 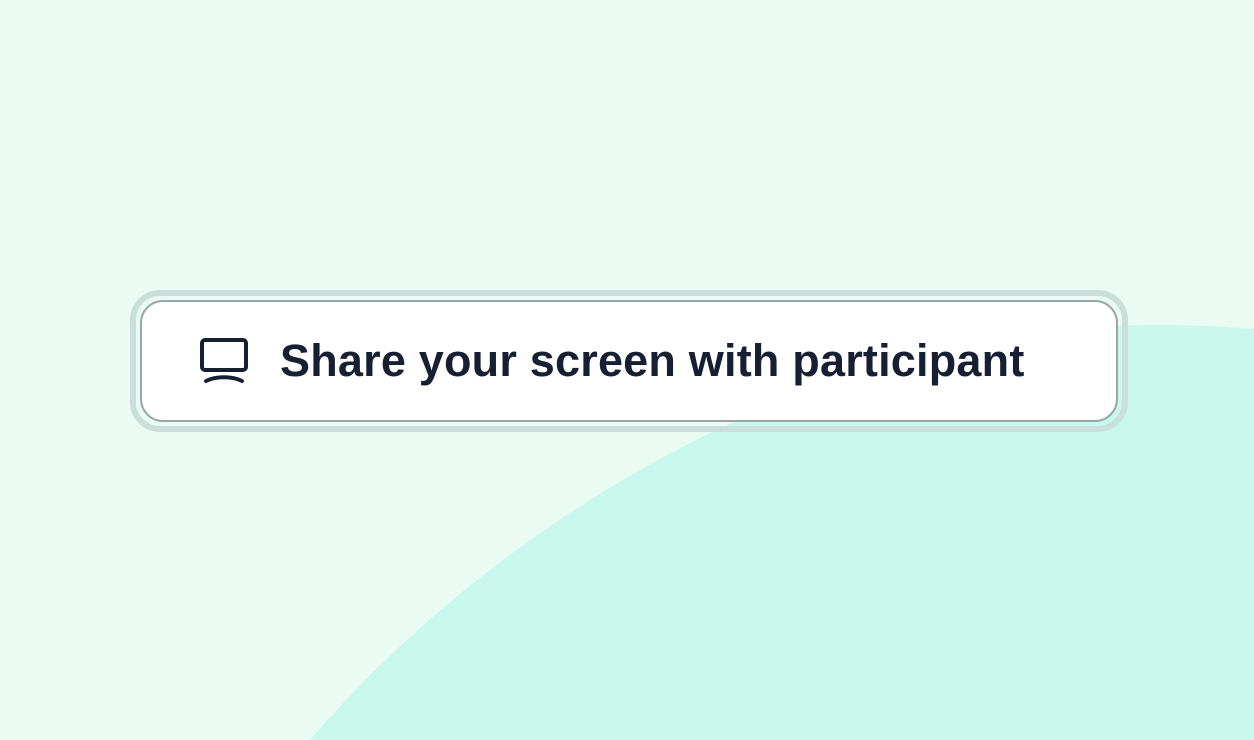 I want to click on monitor-icon, so click(x=224, y=360).